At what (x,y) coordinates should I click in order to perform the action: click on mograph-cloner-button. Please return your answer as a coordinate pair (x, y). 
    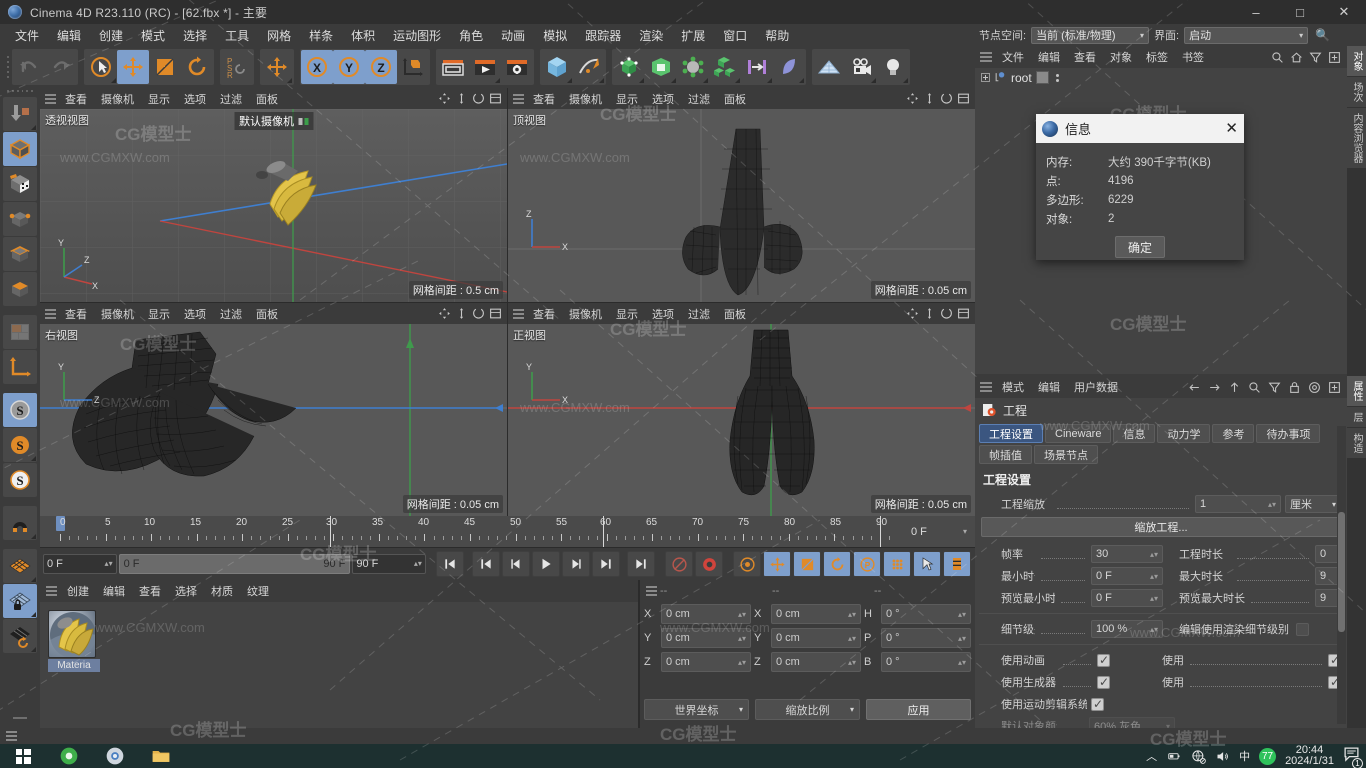
    Looking at the image, I should click on (725, 67).